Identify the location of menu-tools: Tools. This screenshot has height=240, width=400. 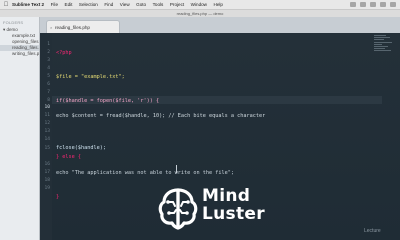
(158, 4).